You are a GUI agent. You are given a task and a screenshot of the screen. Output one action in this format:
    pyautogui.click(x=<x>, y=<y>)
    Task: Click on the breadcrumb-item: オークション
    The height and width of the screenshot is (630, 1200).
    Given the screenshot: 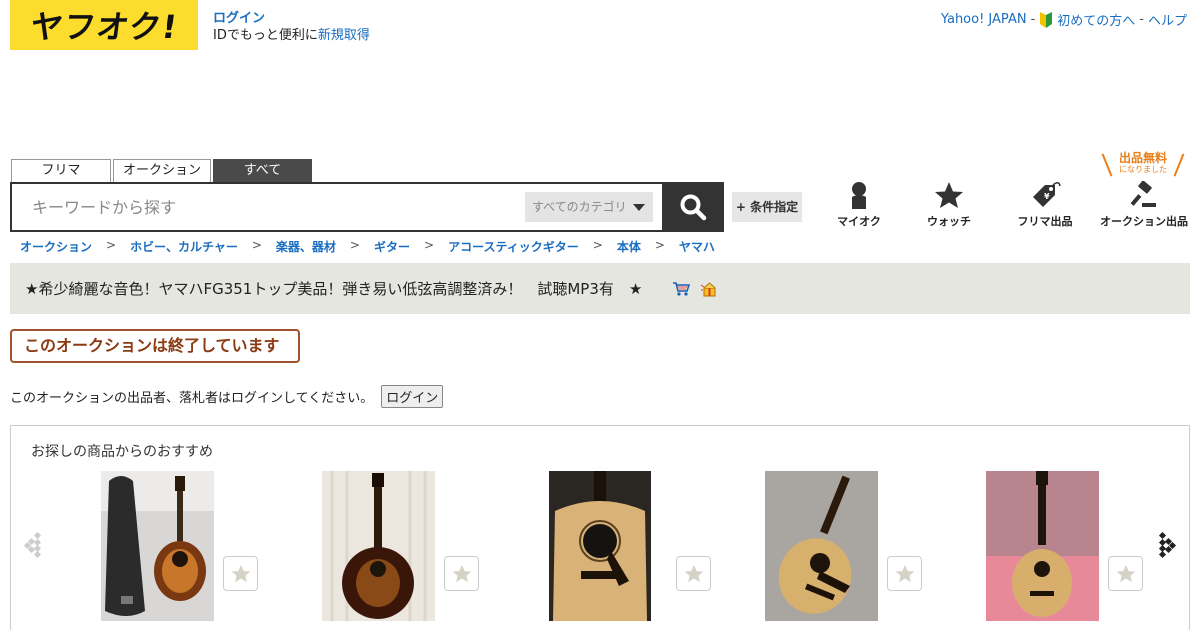 What is the action you would take?
    pyautogui.click(x=56, y=246)
    